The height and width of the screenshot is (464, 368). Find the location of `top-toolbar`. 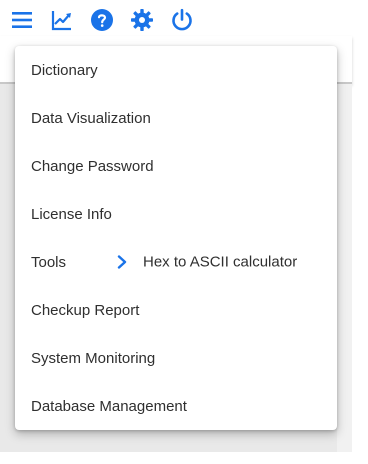

top-toolbar is located at coordinates (110, 20).